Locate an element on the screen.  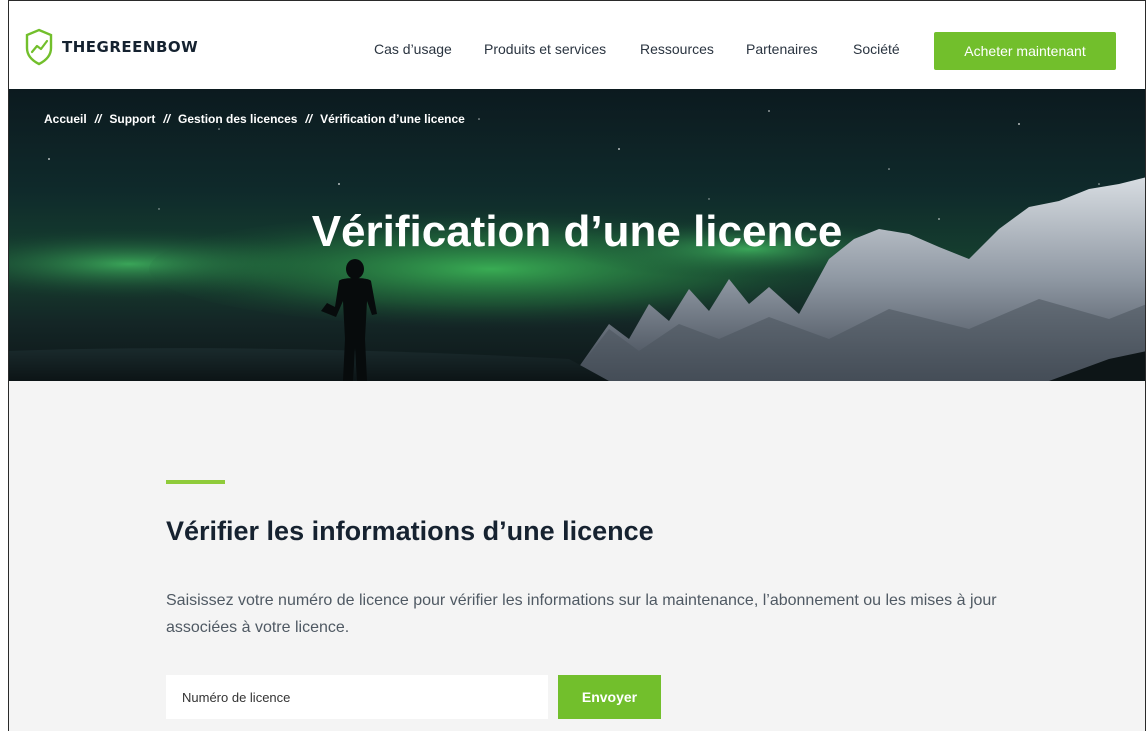
buy-now-button: Acheter maintenant is located at coordinates (1025, 51).